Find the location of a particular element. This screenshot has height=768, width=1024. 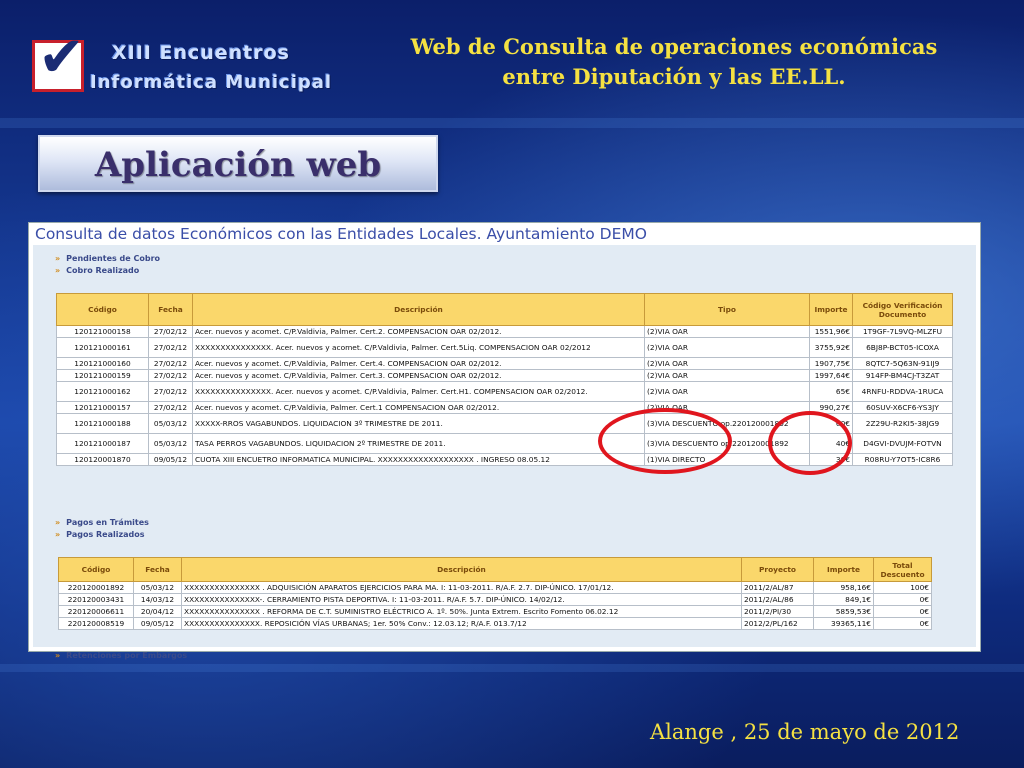

nav-cobro-realizado-label: Cobro Realizado is located at coordinates (103, 270).